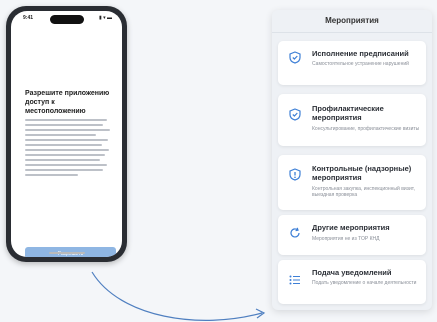  What do you see at coordinates (362, 173) in the screenshot?
I see `event-card-title: Контрольные (надзорные) мероприятия` at bounding box center [362, 173].